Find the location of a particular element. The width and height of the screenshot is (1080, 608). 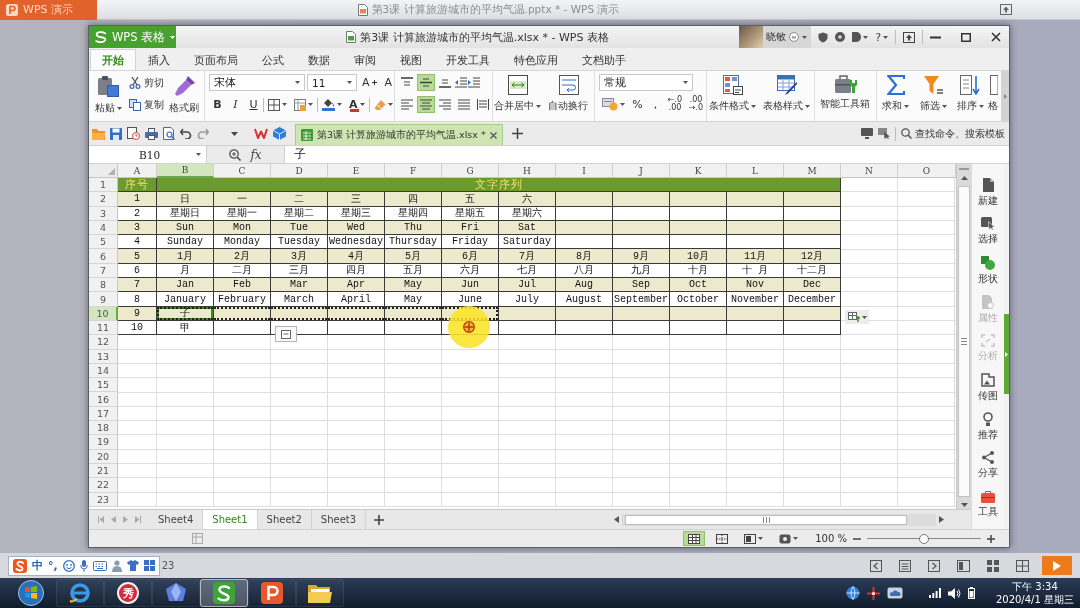

column-header: H is located at coordinates (527, 171).